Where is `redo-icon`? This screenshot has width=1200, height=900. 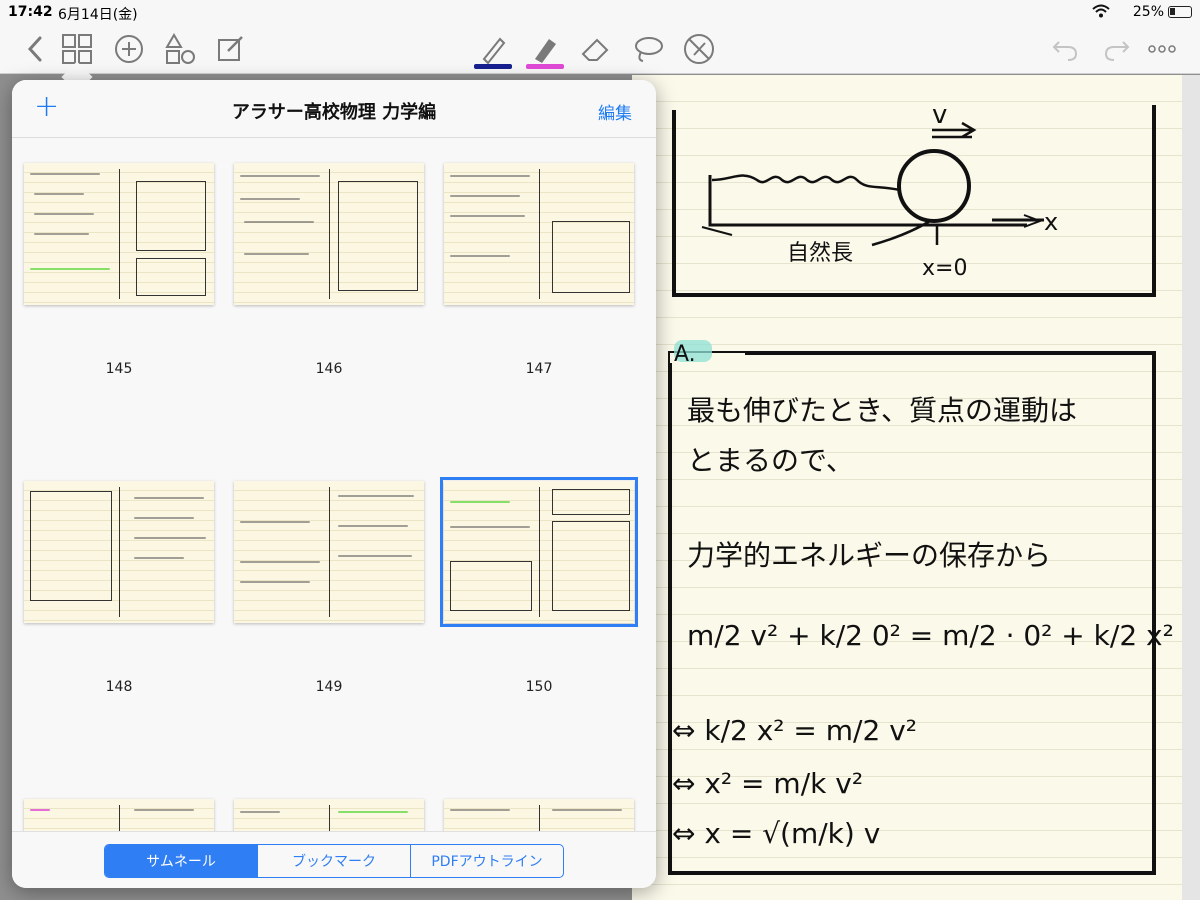 redo-icon is located at coordinates (1117, 49).